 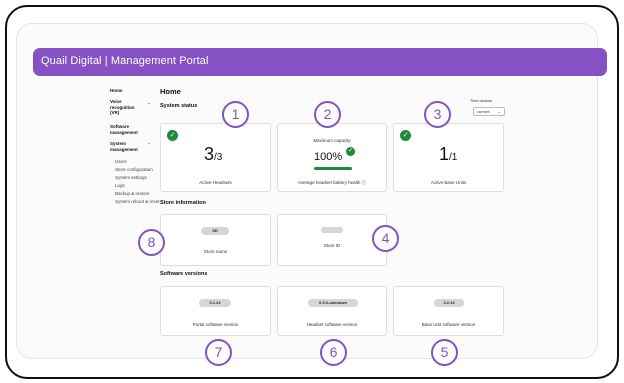 I want to click on battery-bar, so click(x=333, y=168).